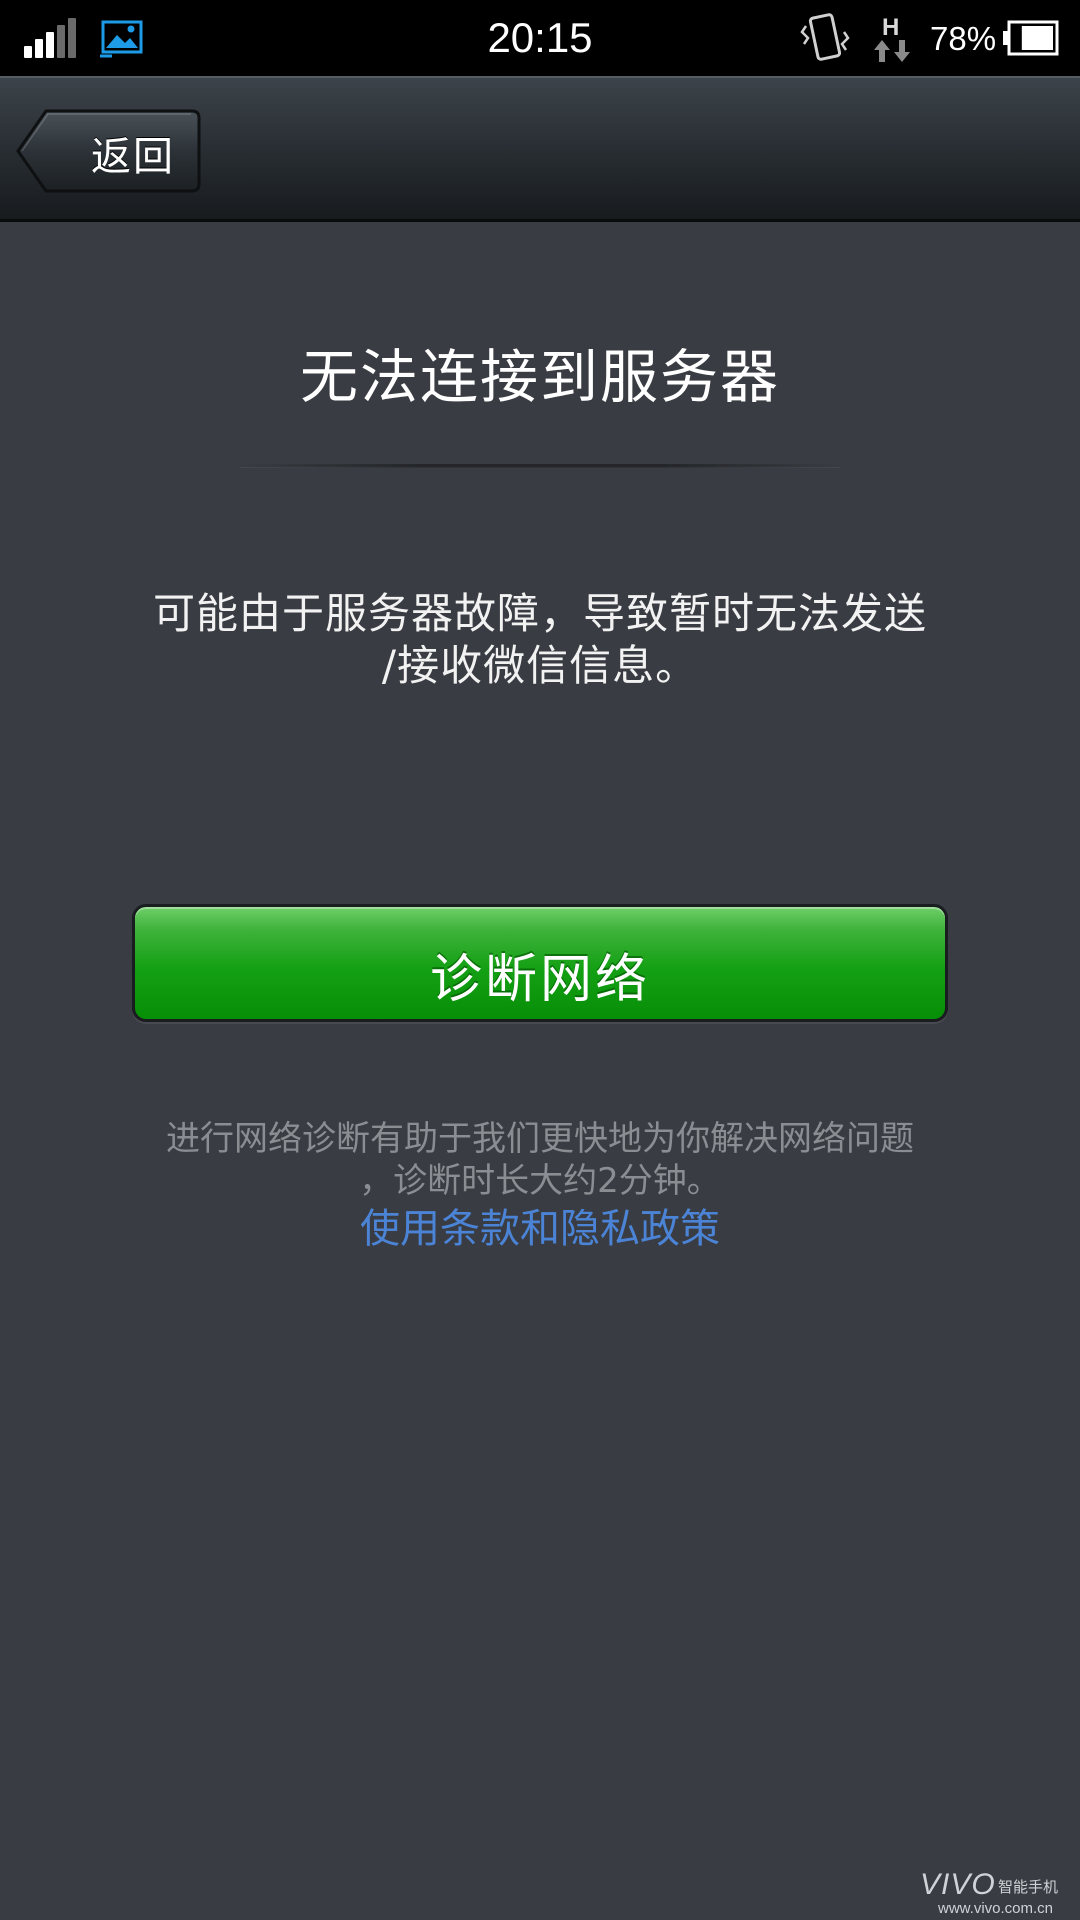 Image resolution: width=1080 pixels, height=1920 pixels. Describe the element at coordinates (894, 39) in the screenshot. I see `hspa-data-icon: H` at that location.